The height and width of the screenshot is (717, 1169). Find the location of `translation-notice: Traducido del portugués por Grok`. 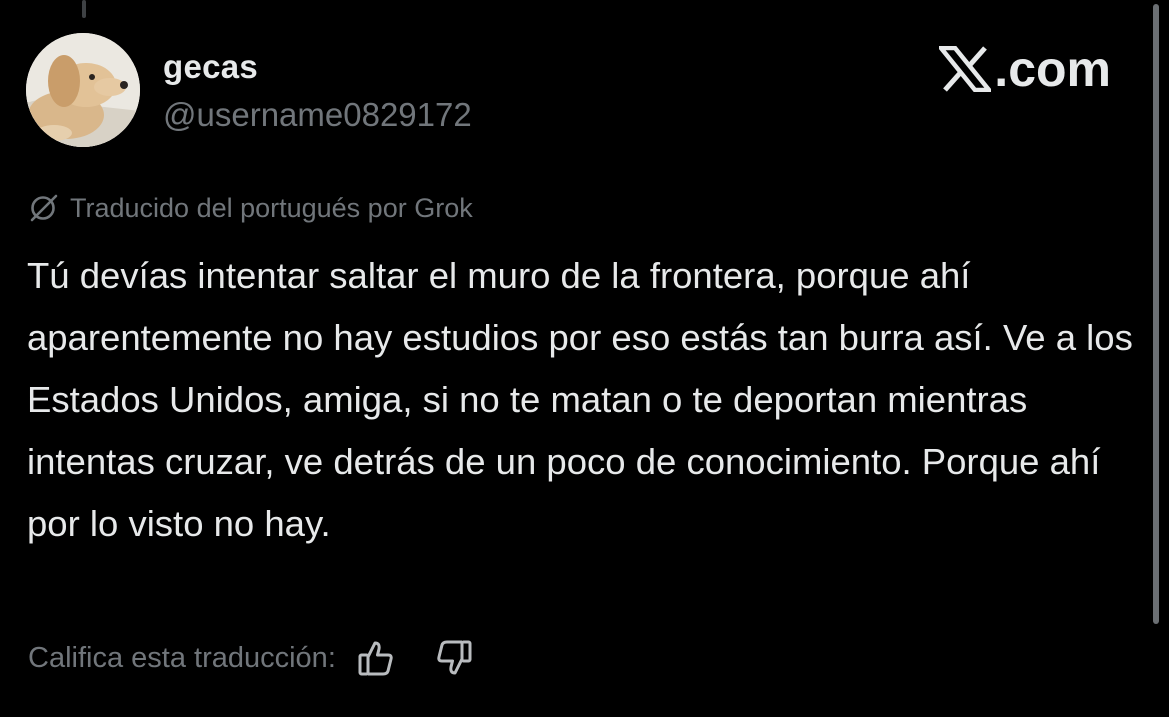

translation-notice: Traducido del portugués por Grok is located at coordinates (250, 208).